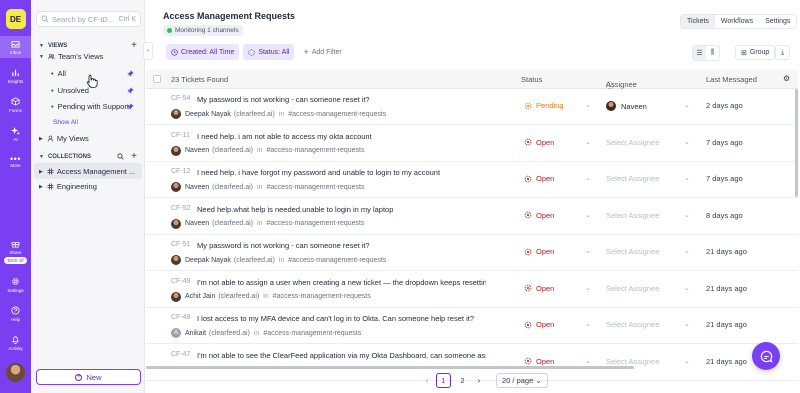 The image size is (800, 393). Describe the element at coordinates (731, 79) in the screenshot. I see `column-header-last-messaged: Last Messaged` at that location.